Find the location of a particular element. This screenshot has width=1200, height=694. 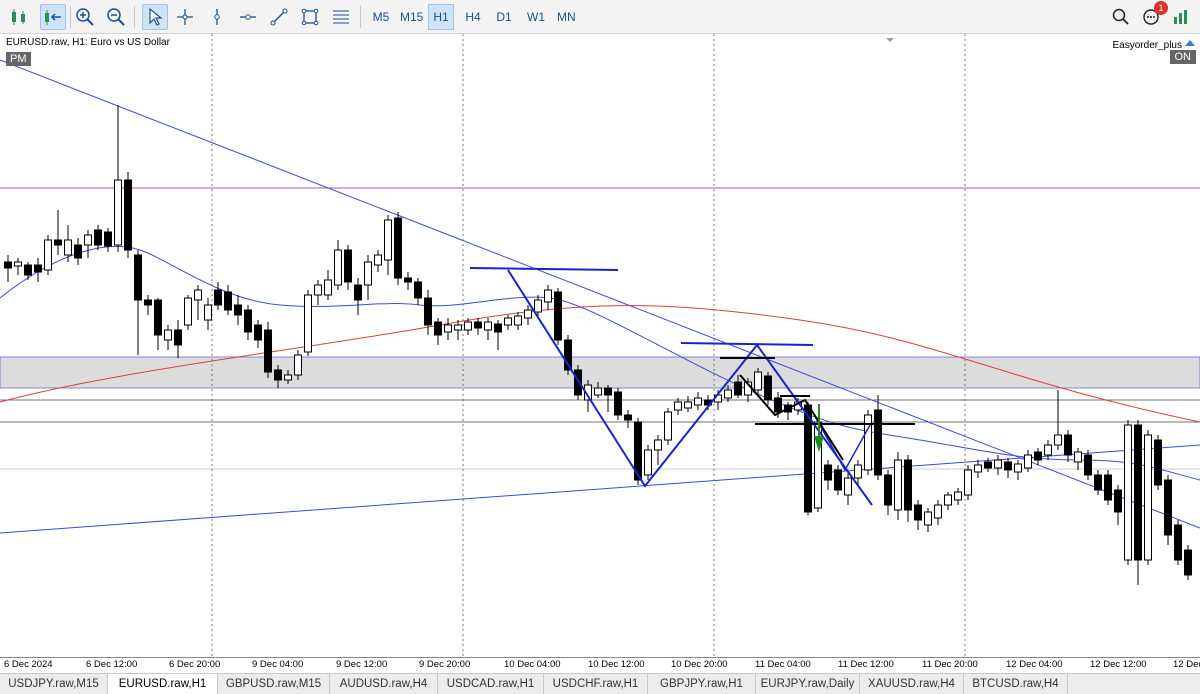

timeframe-h1: H1 is located at coordinates (441, 17).